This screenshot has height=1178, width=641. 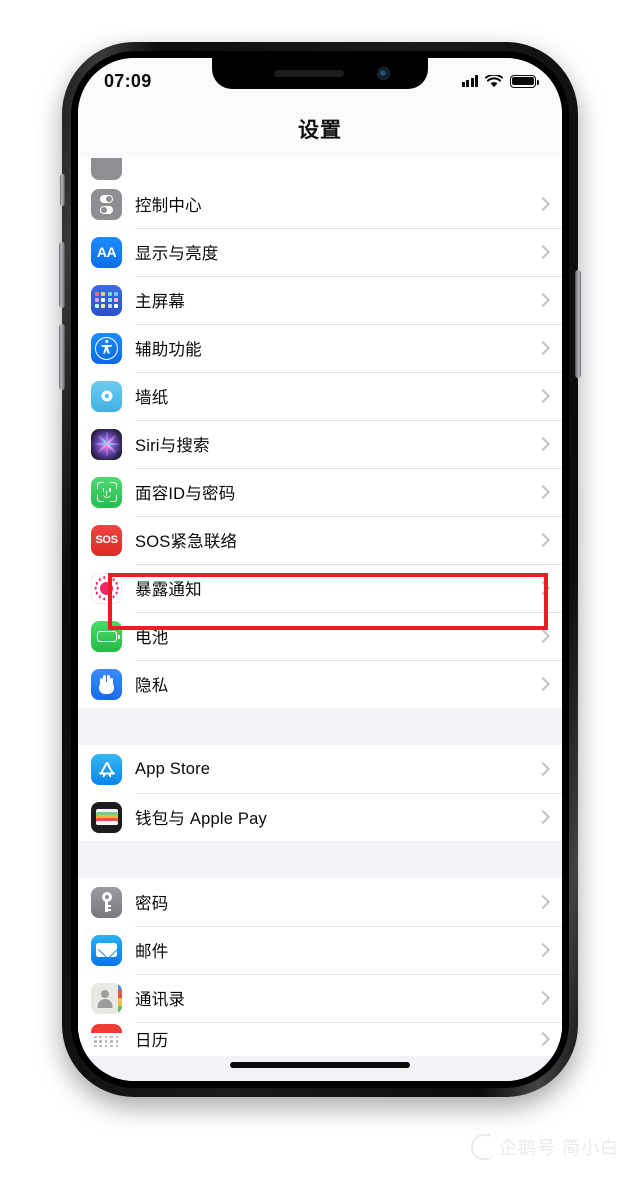 I want to click on battery-full-icon, so click(x=524, y=81).